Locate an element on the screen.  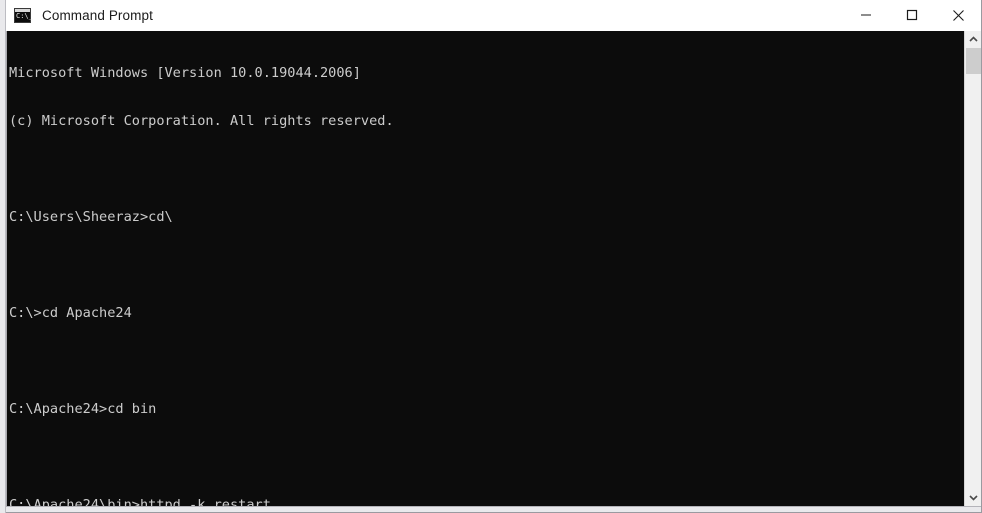
minimize-icon is located at coordinates (866, 15).